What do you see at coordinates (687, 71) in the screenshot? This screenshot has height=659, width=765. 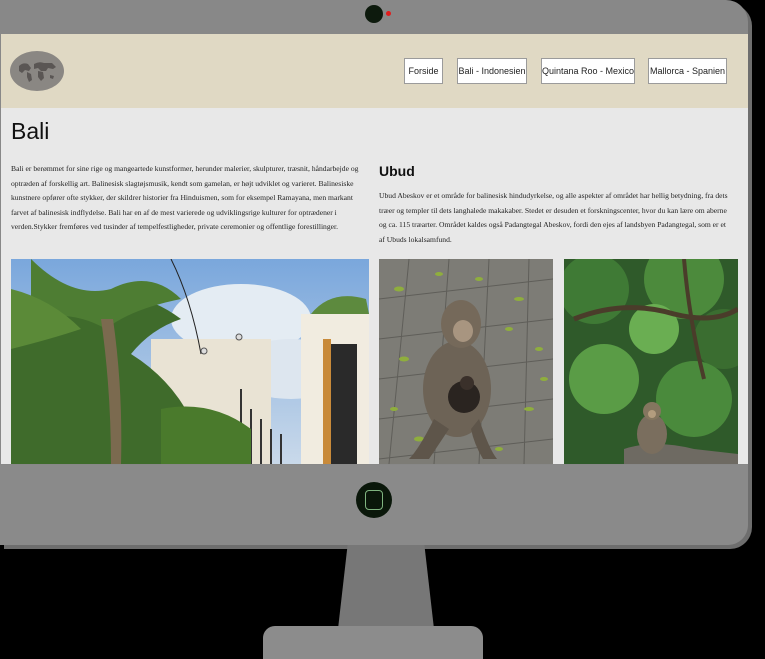 I see `nav-item-mallorca: Mallorca - Spanien` at bounding box center [687, 71].